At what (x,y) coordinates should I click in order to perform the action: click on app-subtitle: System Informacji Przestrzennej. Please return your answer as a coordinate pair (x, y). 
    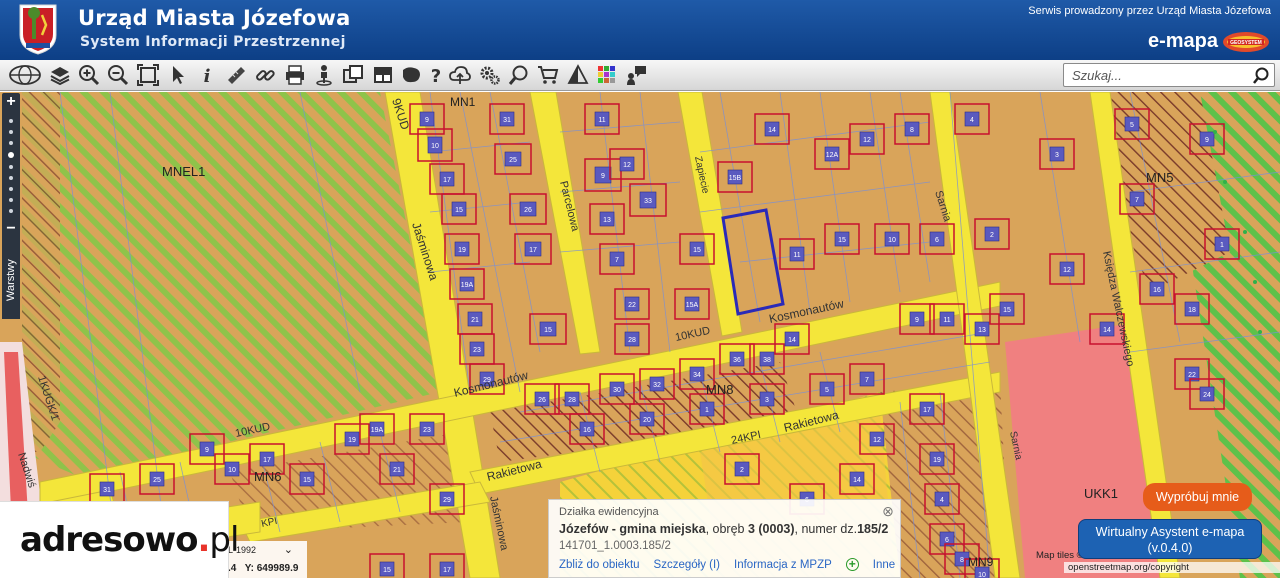
    Looking at the image, I should click on (213, 42).